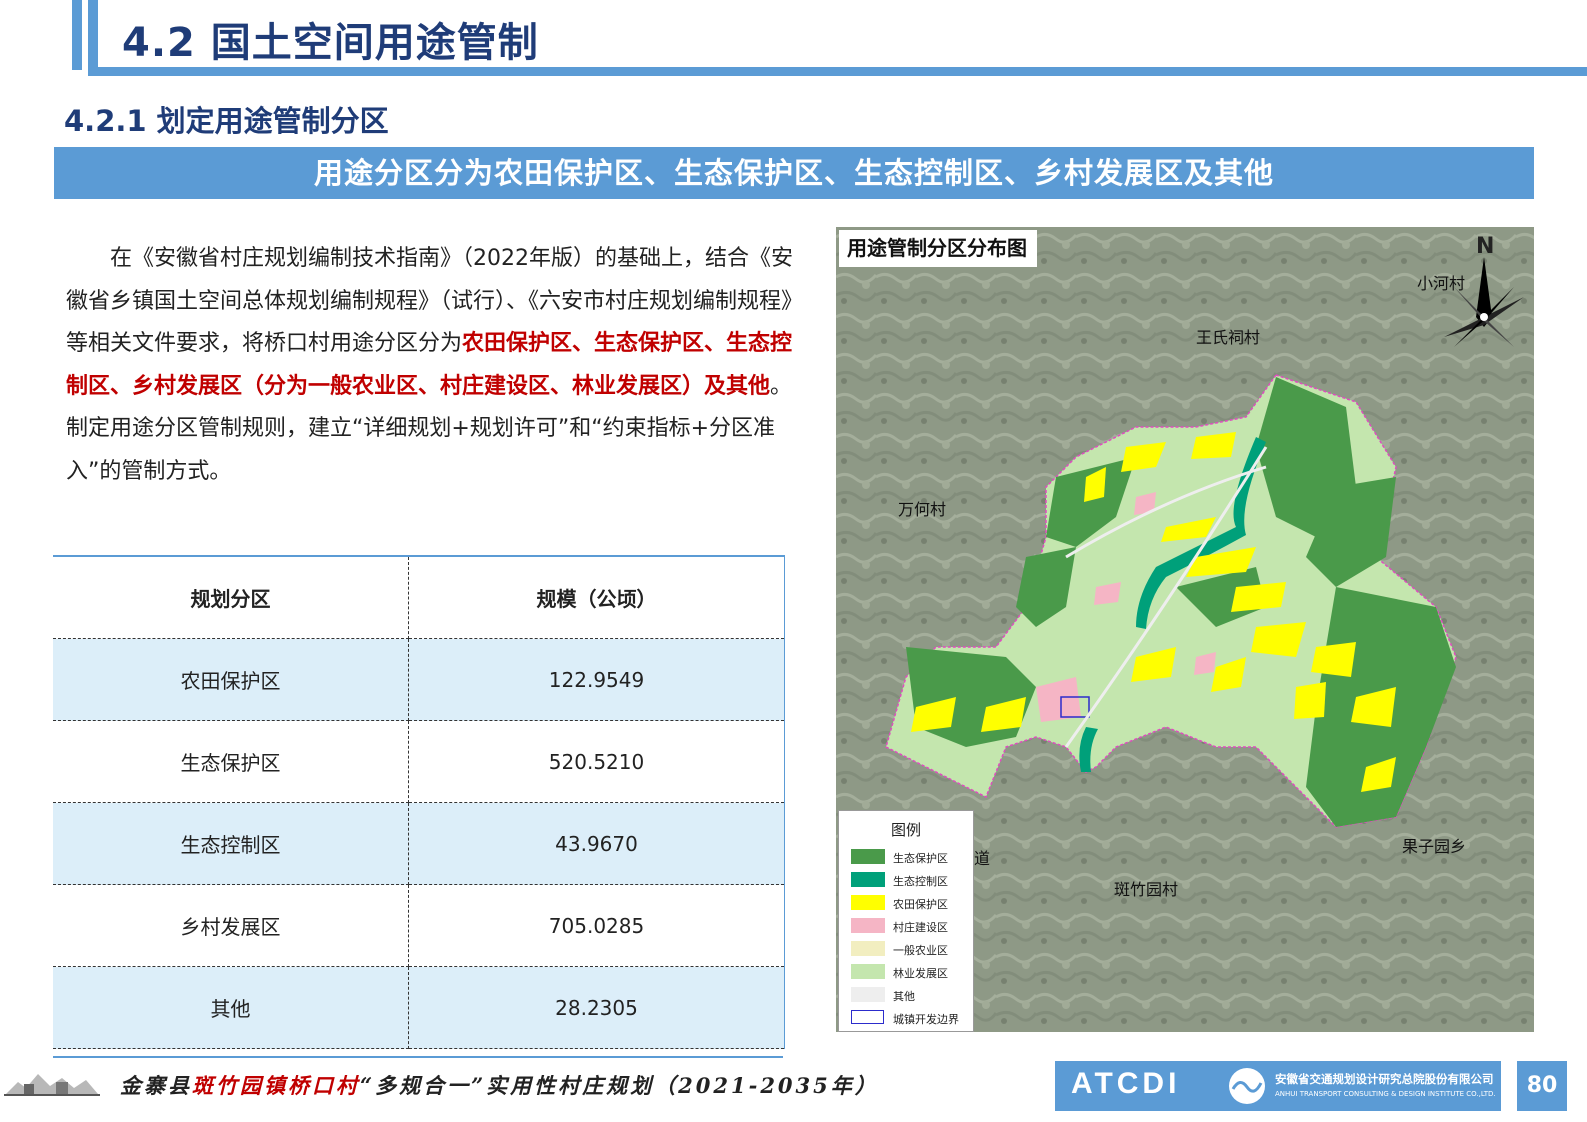 The image size is (1587, 1122). I want to click on header-underline, so click(837, 71).